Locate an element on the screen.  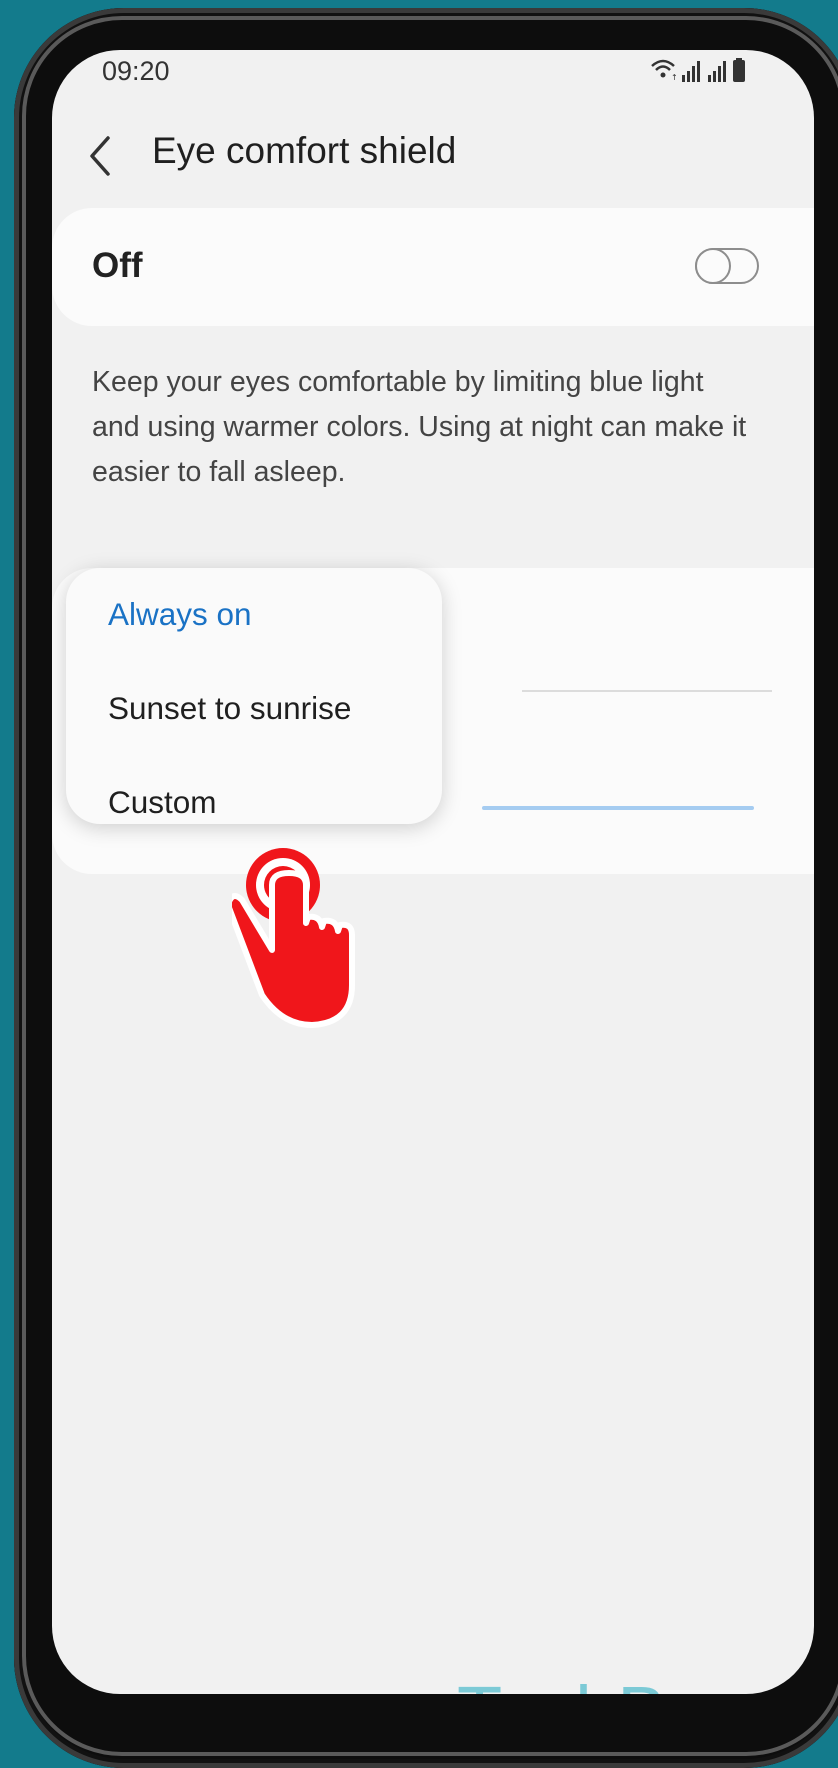
color-temperature-slider is located at coordinates (618, 808).